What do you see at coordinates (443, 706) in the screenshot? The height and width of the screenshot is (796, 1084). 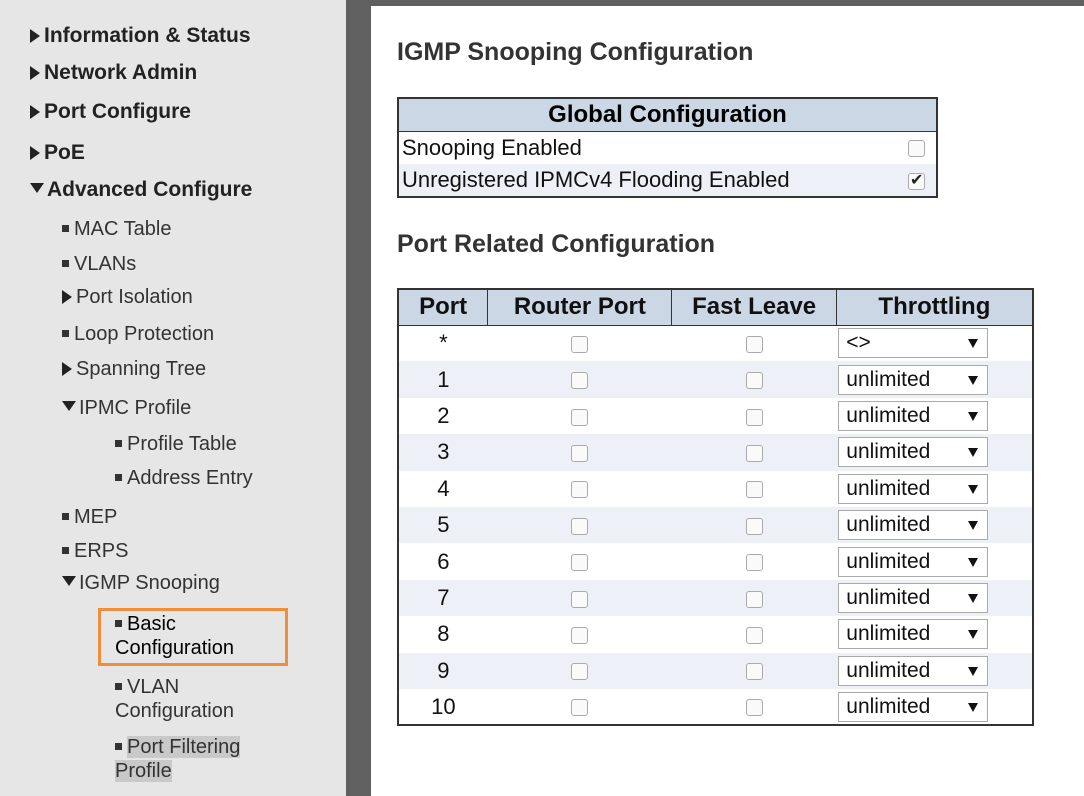 I see `port-number: 10` at bounding box center [443, 706].